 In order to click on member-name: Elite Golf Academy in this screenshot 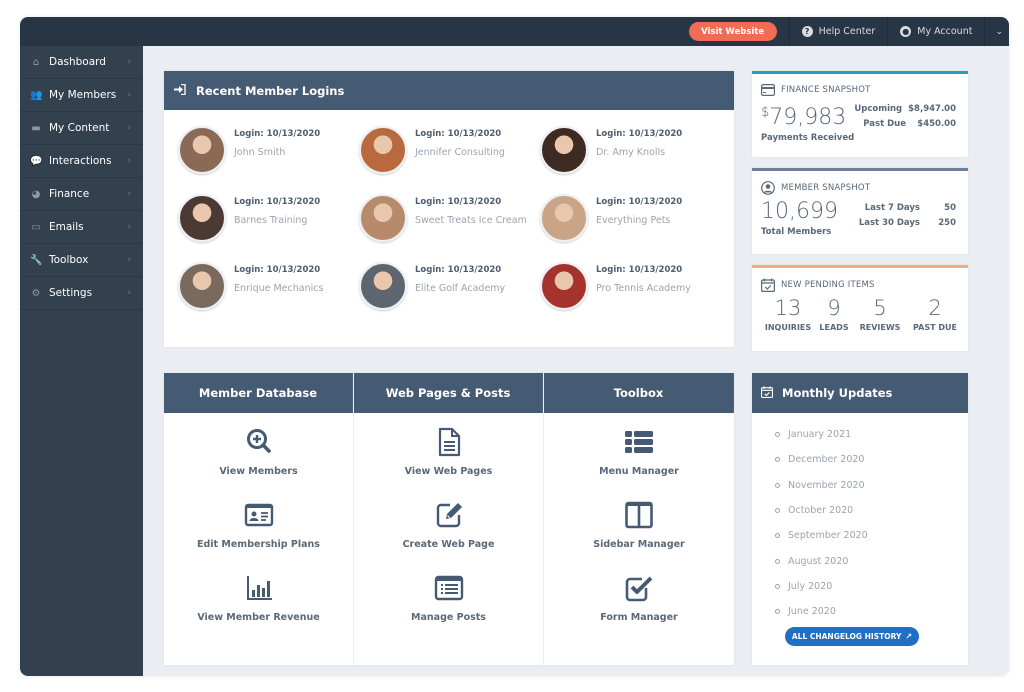, I will do `click(460, 288)`.